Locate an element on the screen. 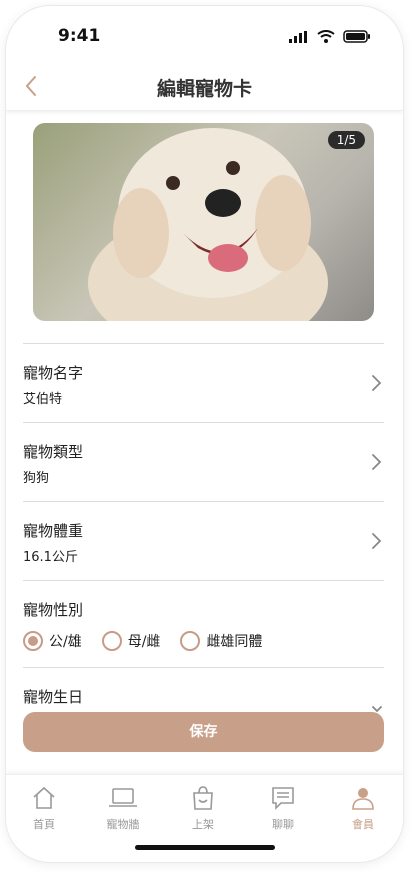 Image resolution: width=413 pixels, height=872 pixels. radio-female: 母/雌 is located at coordinates (131, 641).